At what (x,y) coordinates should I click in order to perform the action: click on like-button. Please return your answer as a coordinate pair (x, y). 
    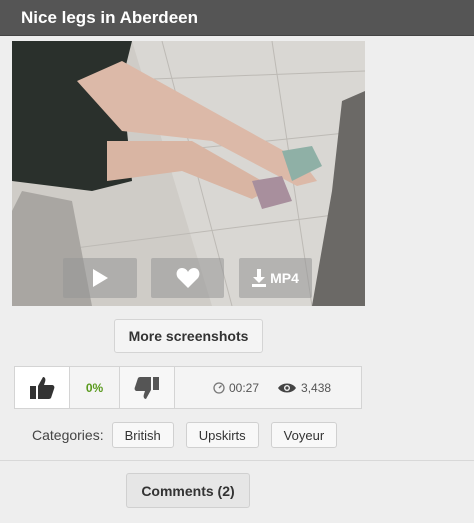
    Looking at the image, I should click on (42, 387).